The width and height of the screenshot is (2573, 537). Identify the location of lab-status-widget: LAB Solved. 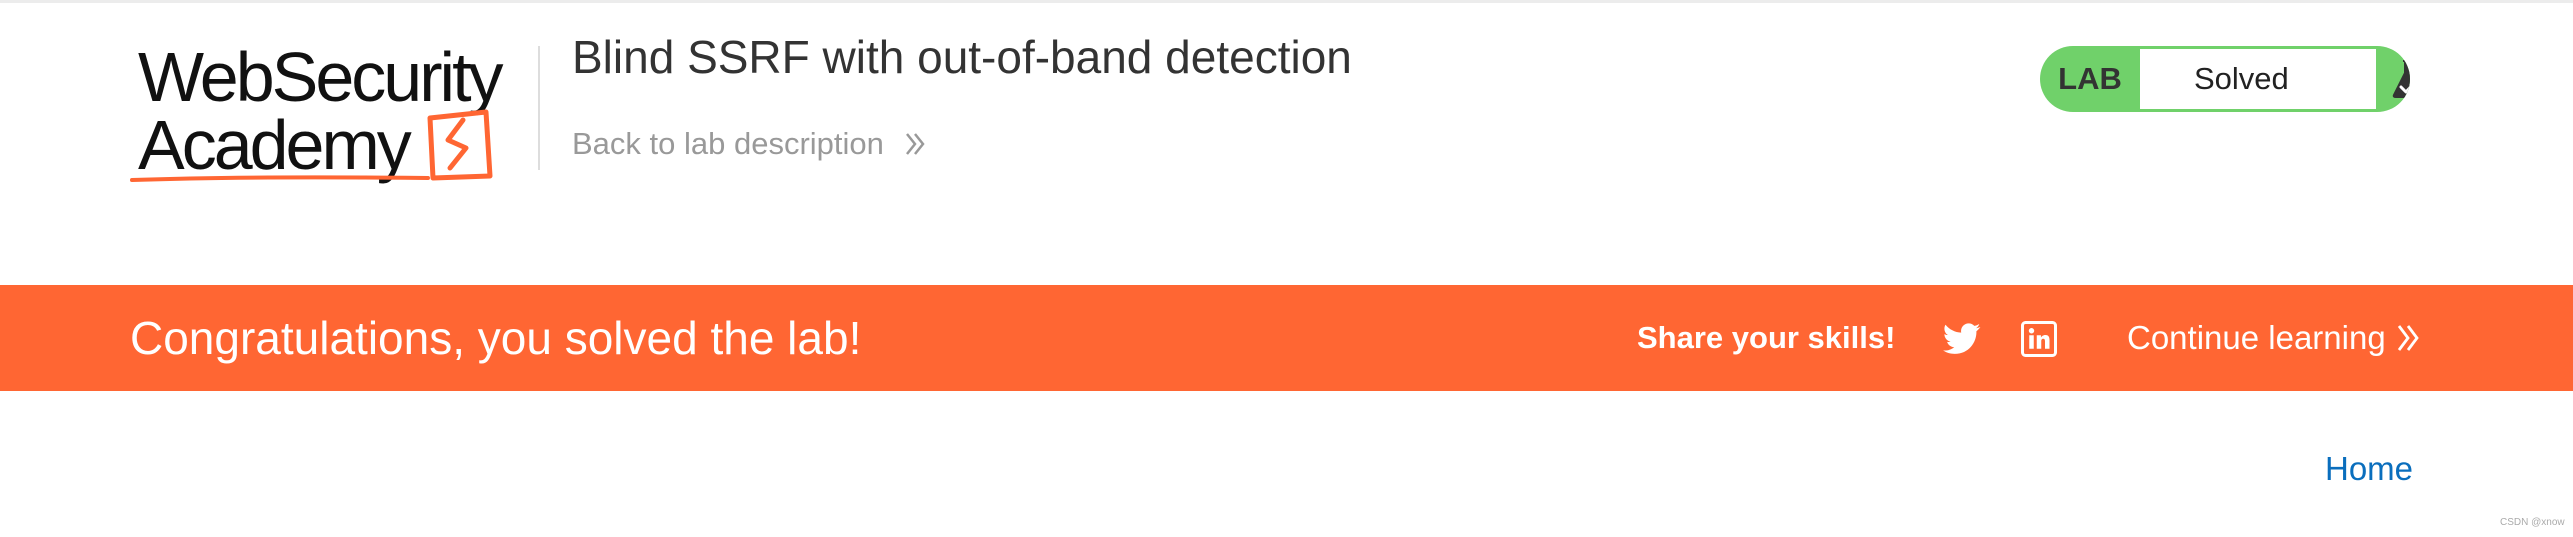
(2225, 79).